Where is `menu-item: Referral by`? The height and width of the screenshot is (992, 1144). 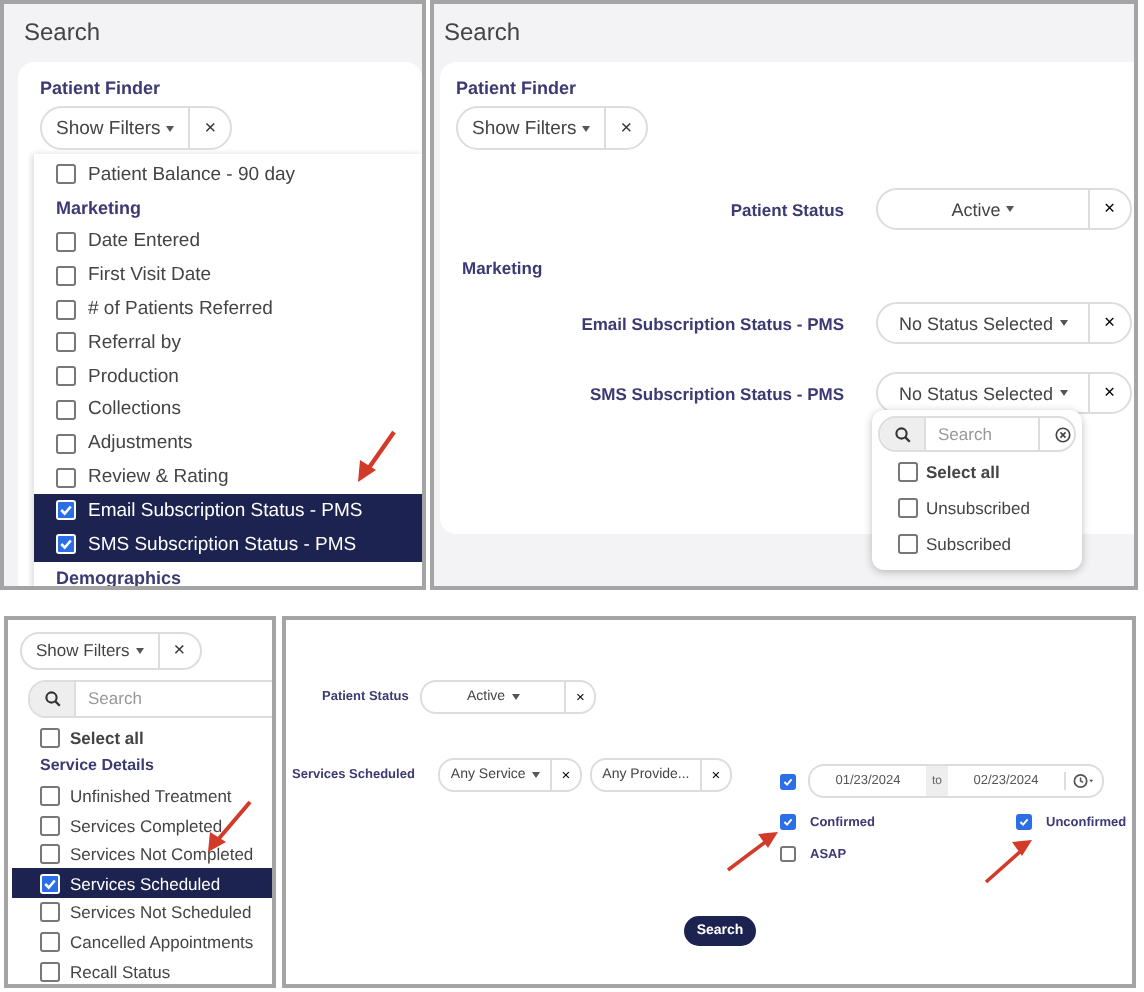
menu-item: Referral by is located at coordinates (228, 342).